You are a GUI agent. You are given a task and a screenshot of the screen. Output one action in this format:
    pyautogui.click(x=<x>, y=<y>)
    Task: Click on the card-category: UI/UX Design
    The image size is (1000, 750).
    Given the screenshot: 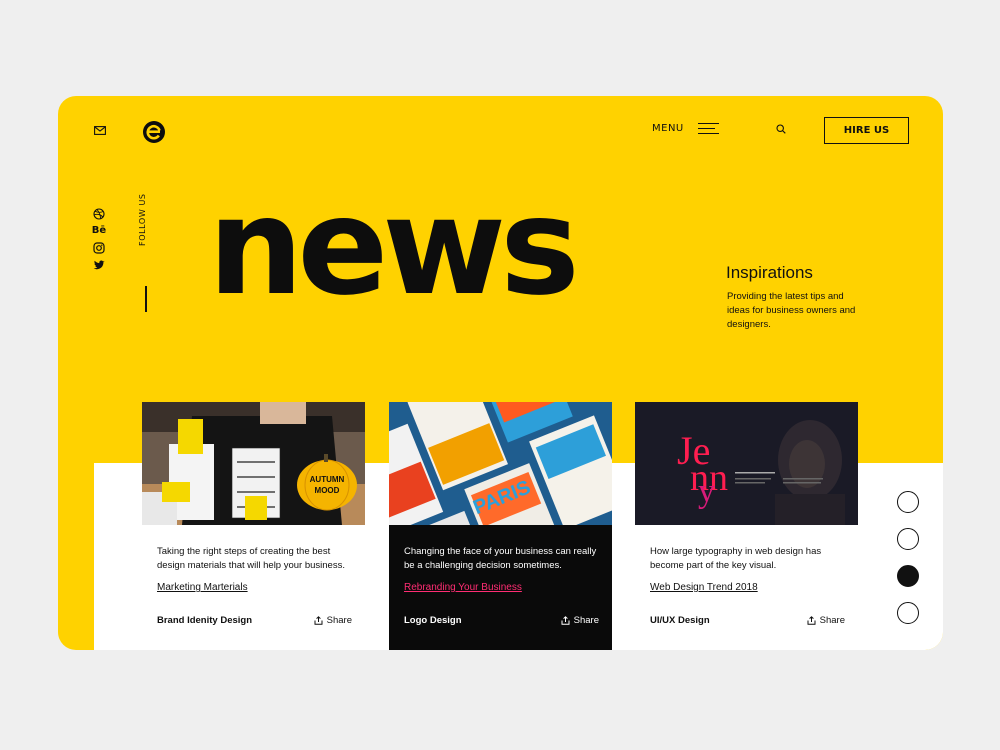 What is the action you would take?
    pyautogui.click(x=680, y=620)
    